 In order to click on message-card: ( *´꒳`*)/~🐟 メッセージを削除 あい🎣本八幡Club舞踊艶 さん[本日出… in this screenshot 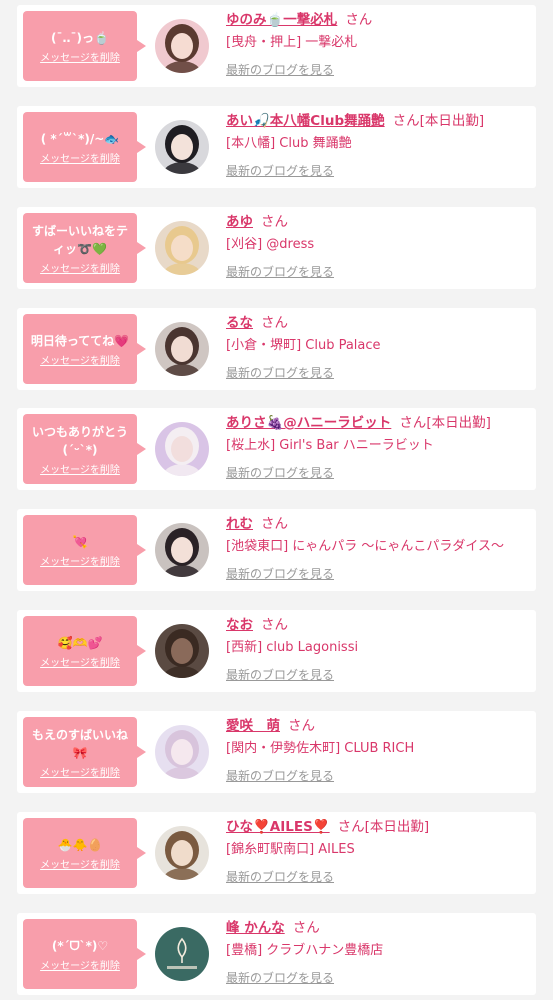, I will do `click(276, 147)`.